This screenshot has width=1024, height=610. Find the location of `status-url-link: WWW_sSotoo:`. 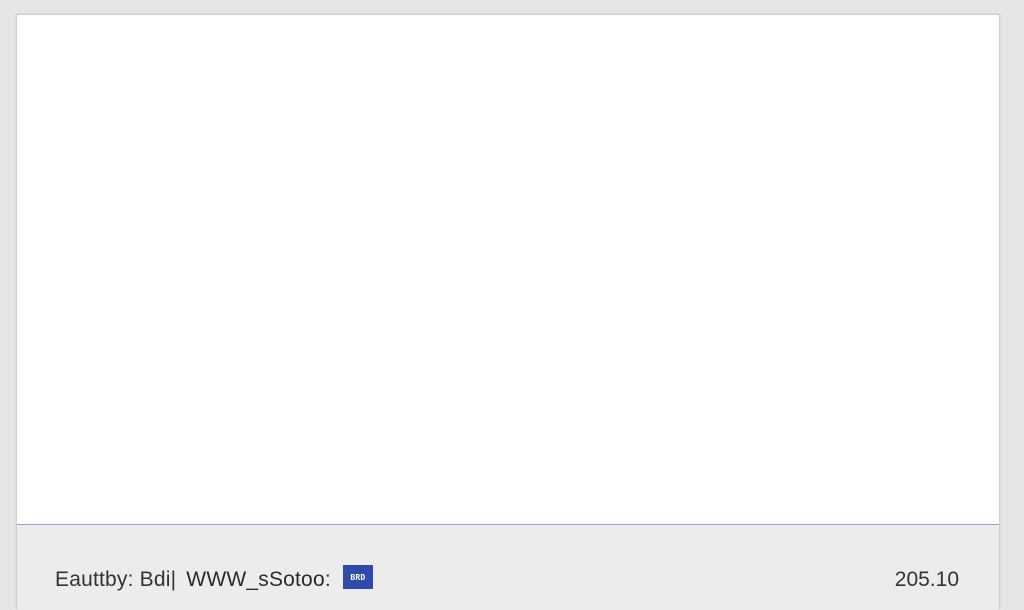

status-url-link: WWW_sSotoo: is located at coordinates (258, 580).